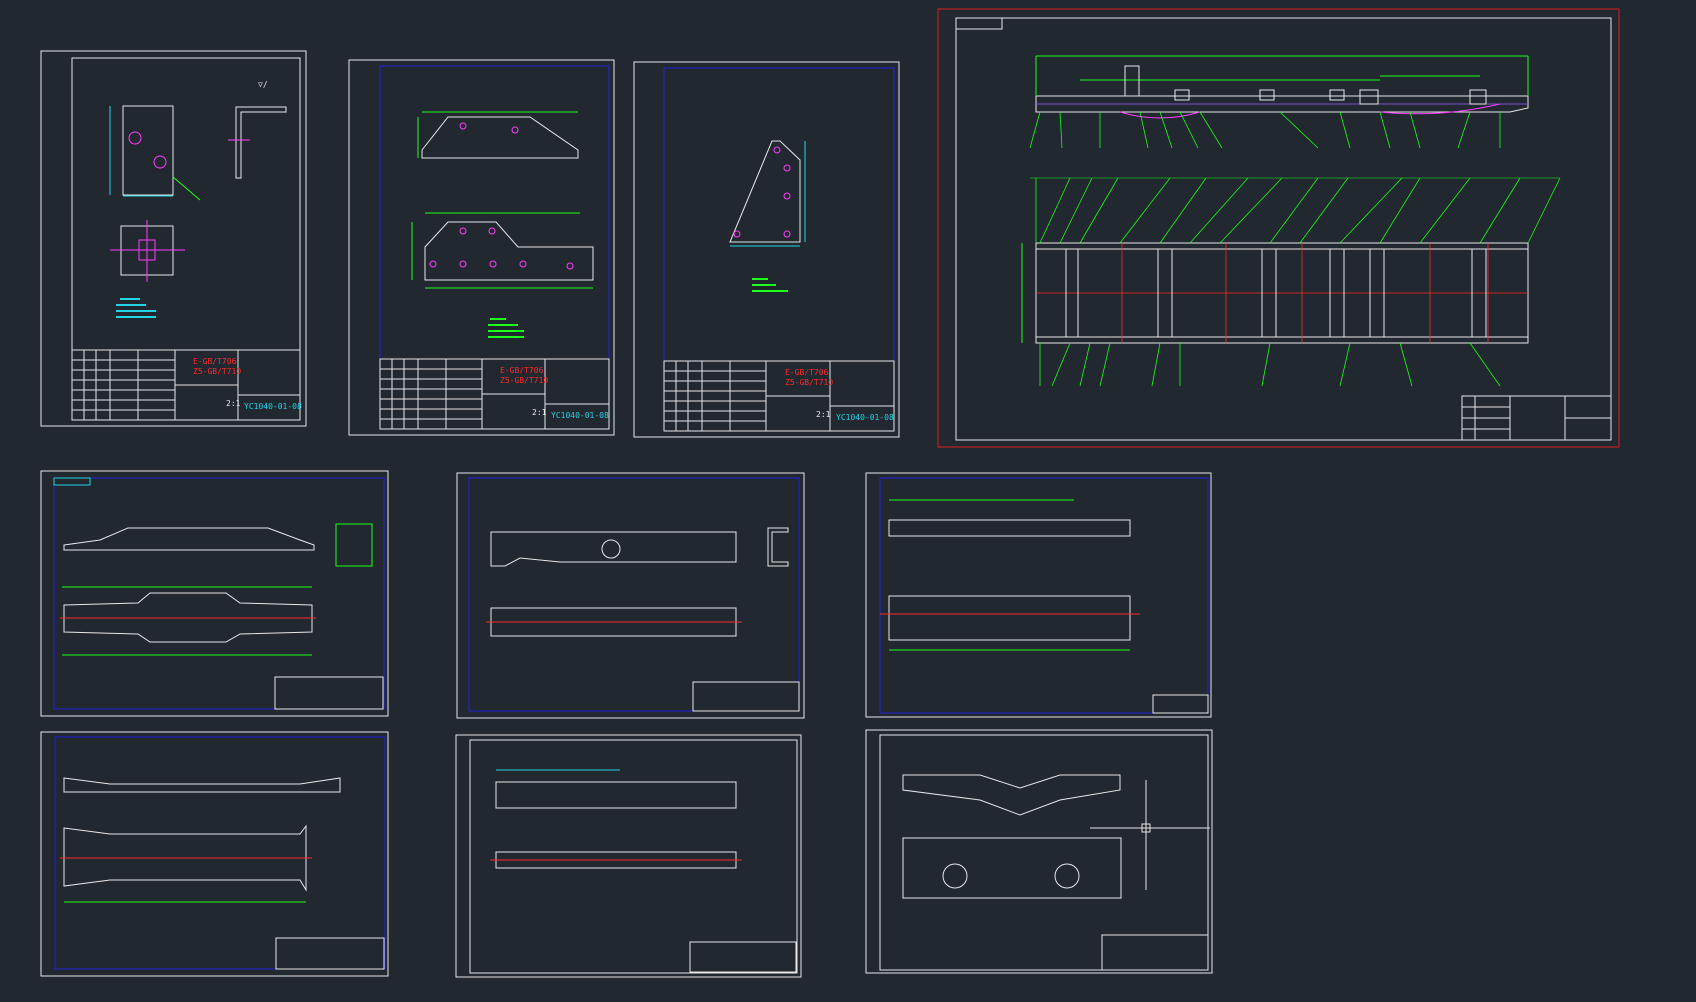 Image resolution: width=1696 pixels, height=1002 pixels. Describe the element at coordinates (481, 247) in the screenshot. I see `drawing-sheet-plates` at that location.